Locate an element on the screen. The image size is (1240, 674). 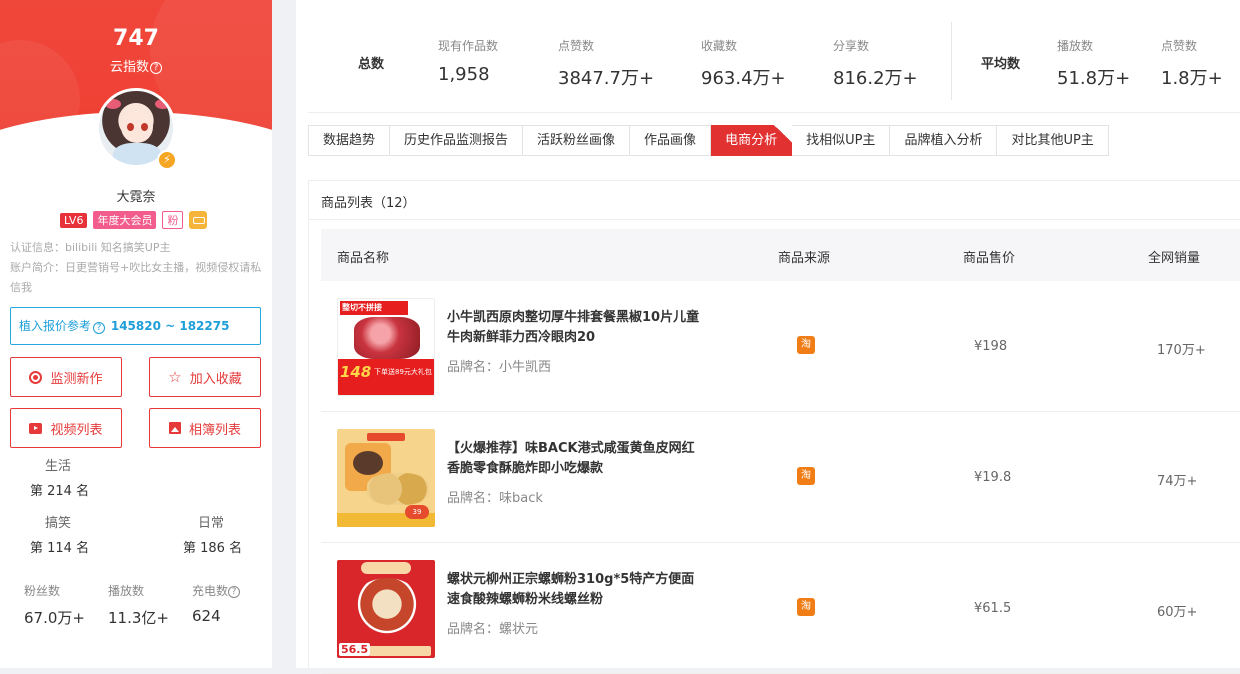
play-icon is located at coordinates (36, 428).